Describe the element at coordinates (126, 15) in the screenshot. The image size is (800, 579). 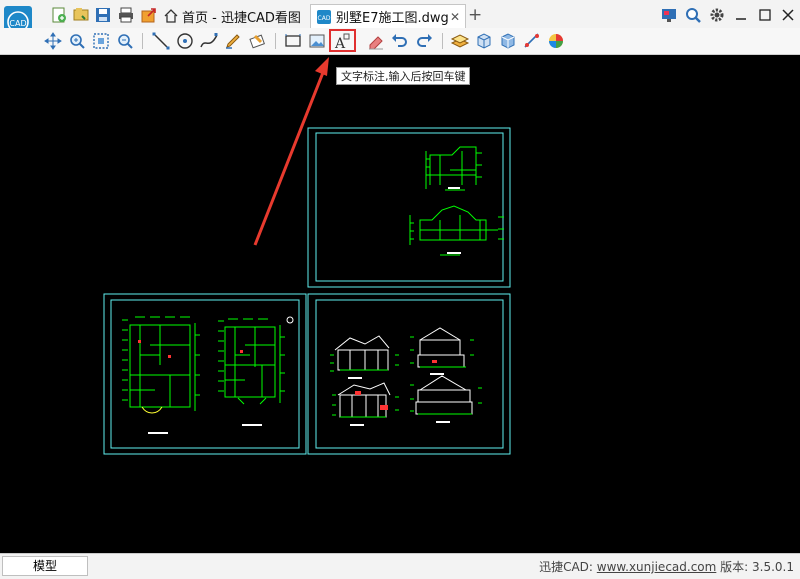
I see `print-icon` at that location.